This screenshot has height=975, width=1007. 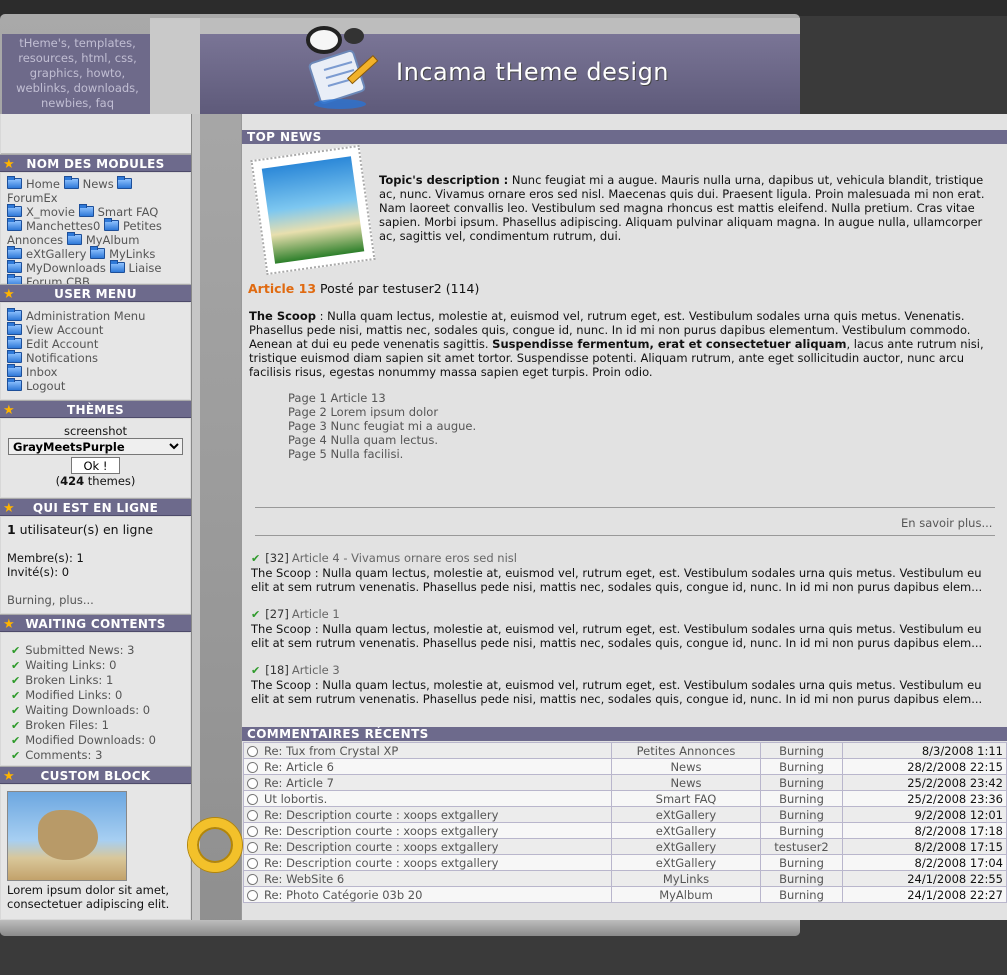 I want to click on theme-select: GrayMeetsPurple, so click(x=95, y=446).